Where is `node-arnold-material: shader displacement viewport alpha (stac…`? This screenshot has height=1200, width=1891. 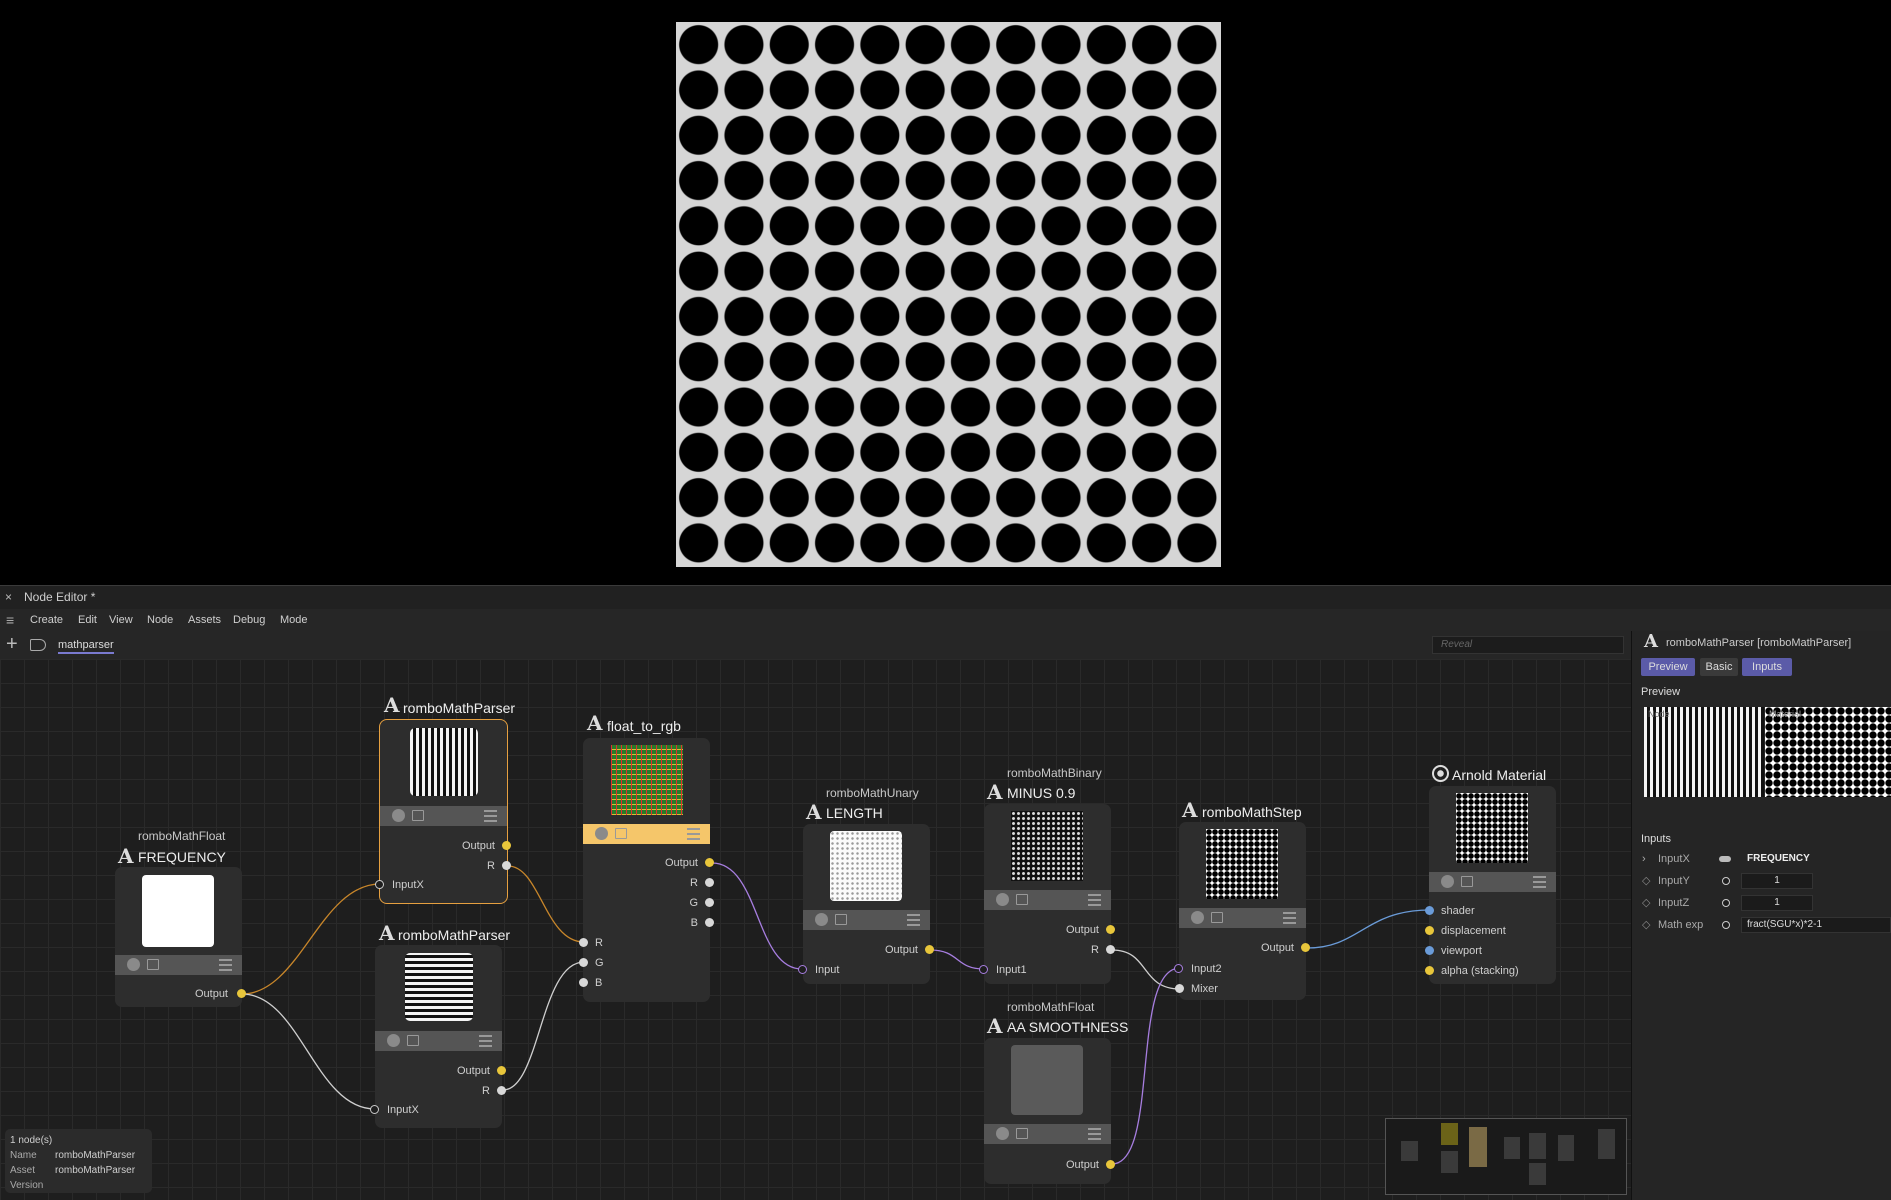
node-arnold-material: shader displacement viewport alpha (stac… is located at coordinates (1490, 885).